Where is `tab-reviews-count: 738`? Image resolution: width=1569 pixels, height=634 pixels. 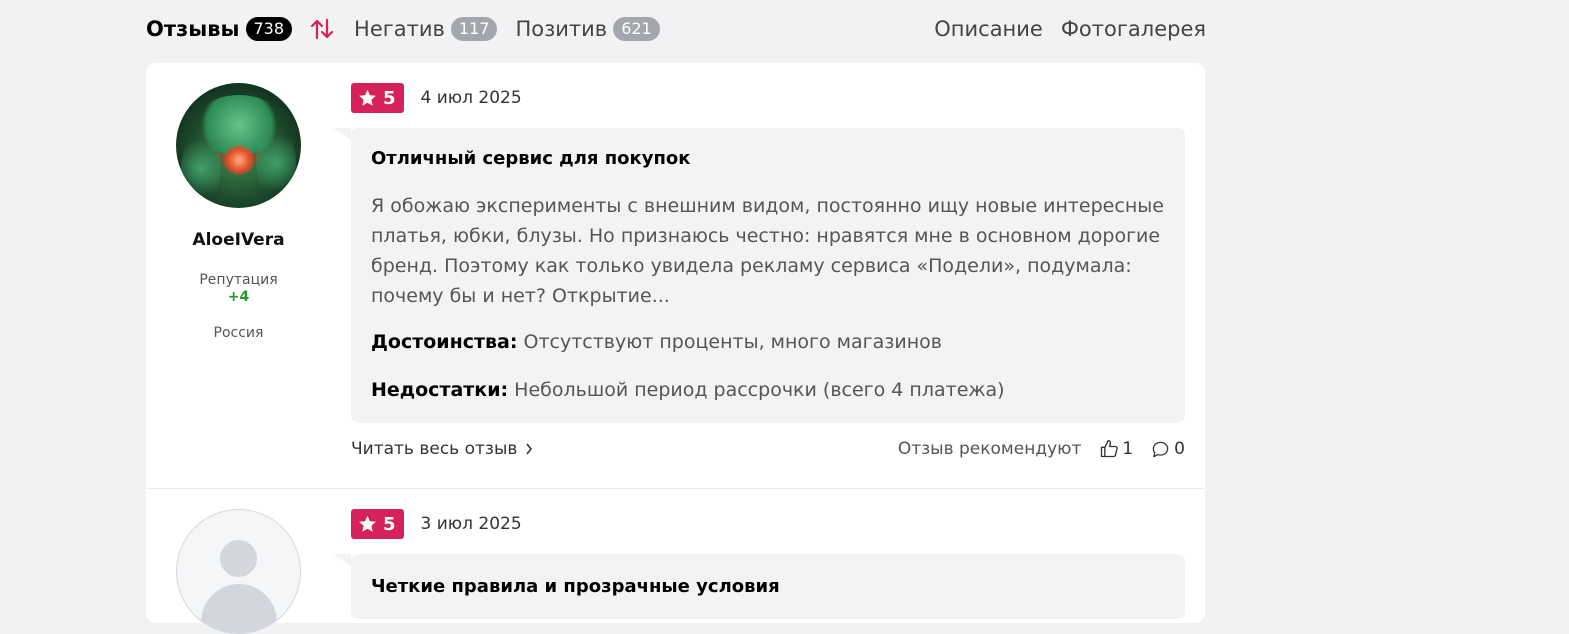 tab-reviews-count: 738 is located at coordinates (269, 29).